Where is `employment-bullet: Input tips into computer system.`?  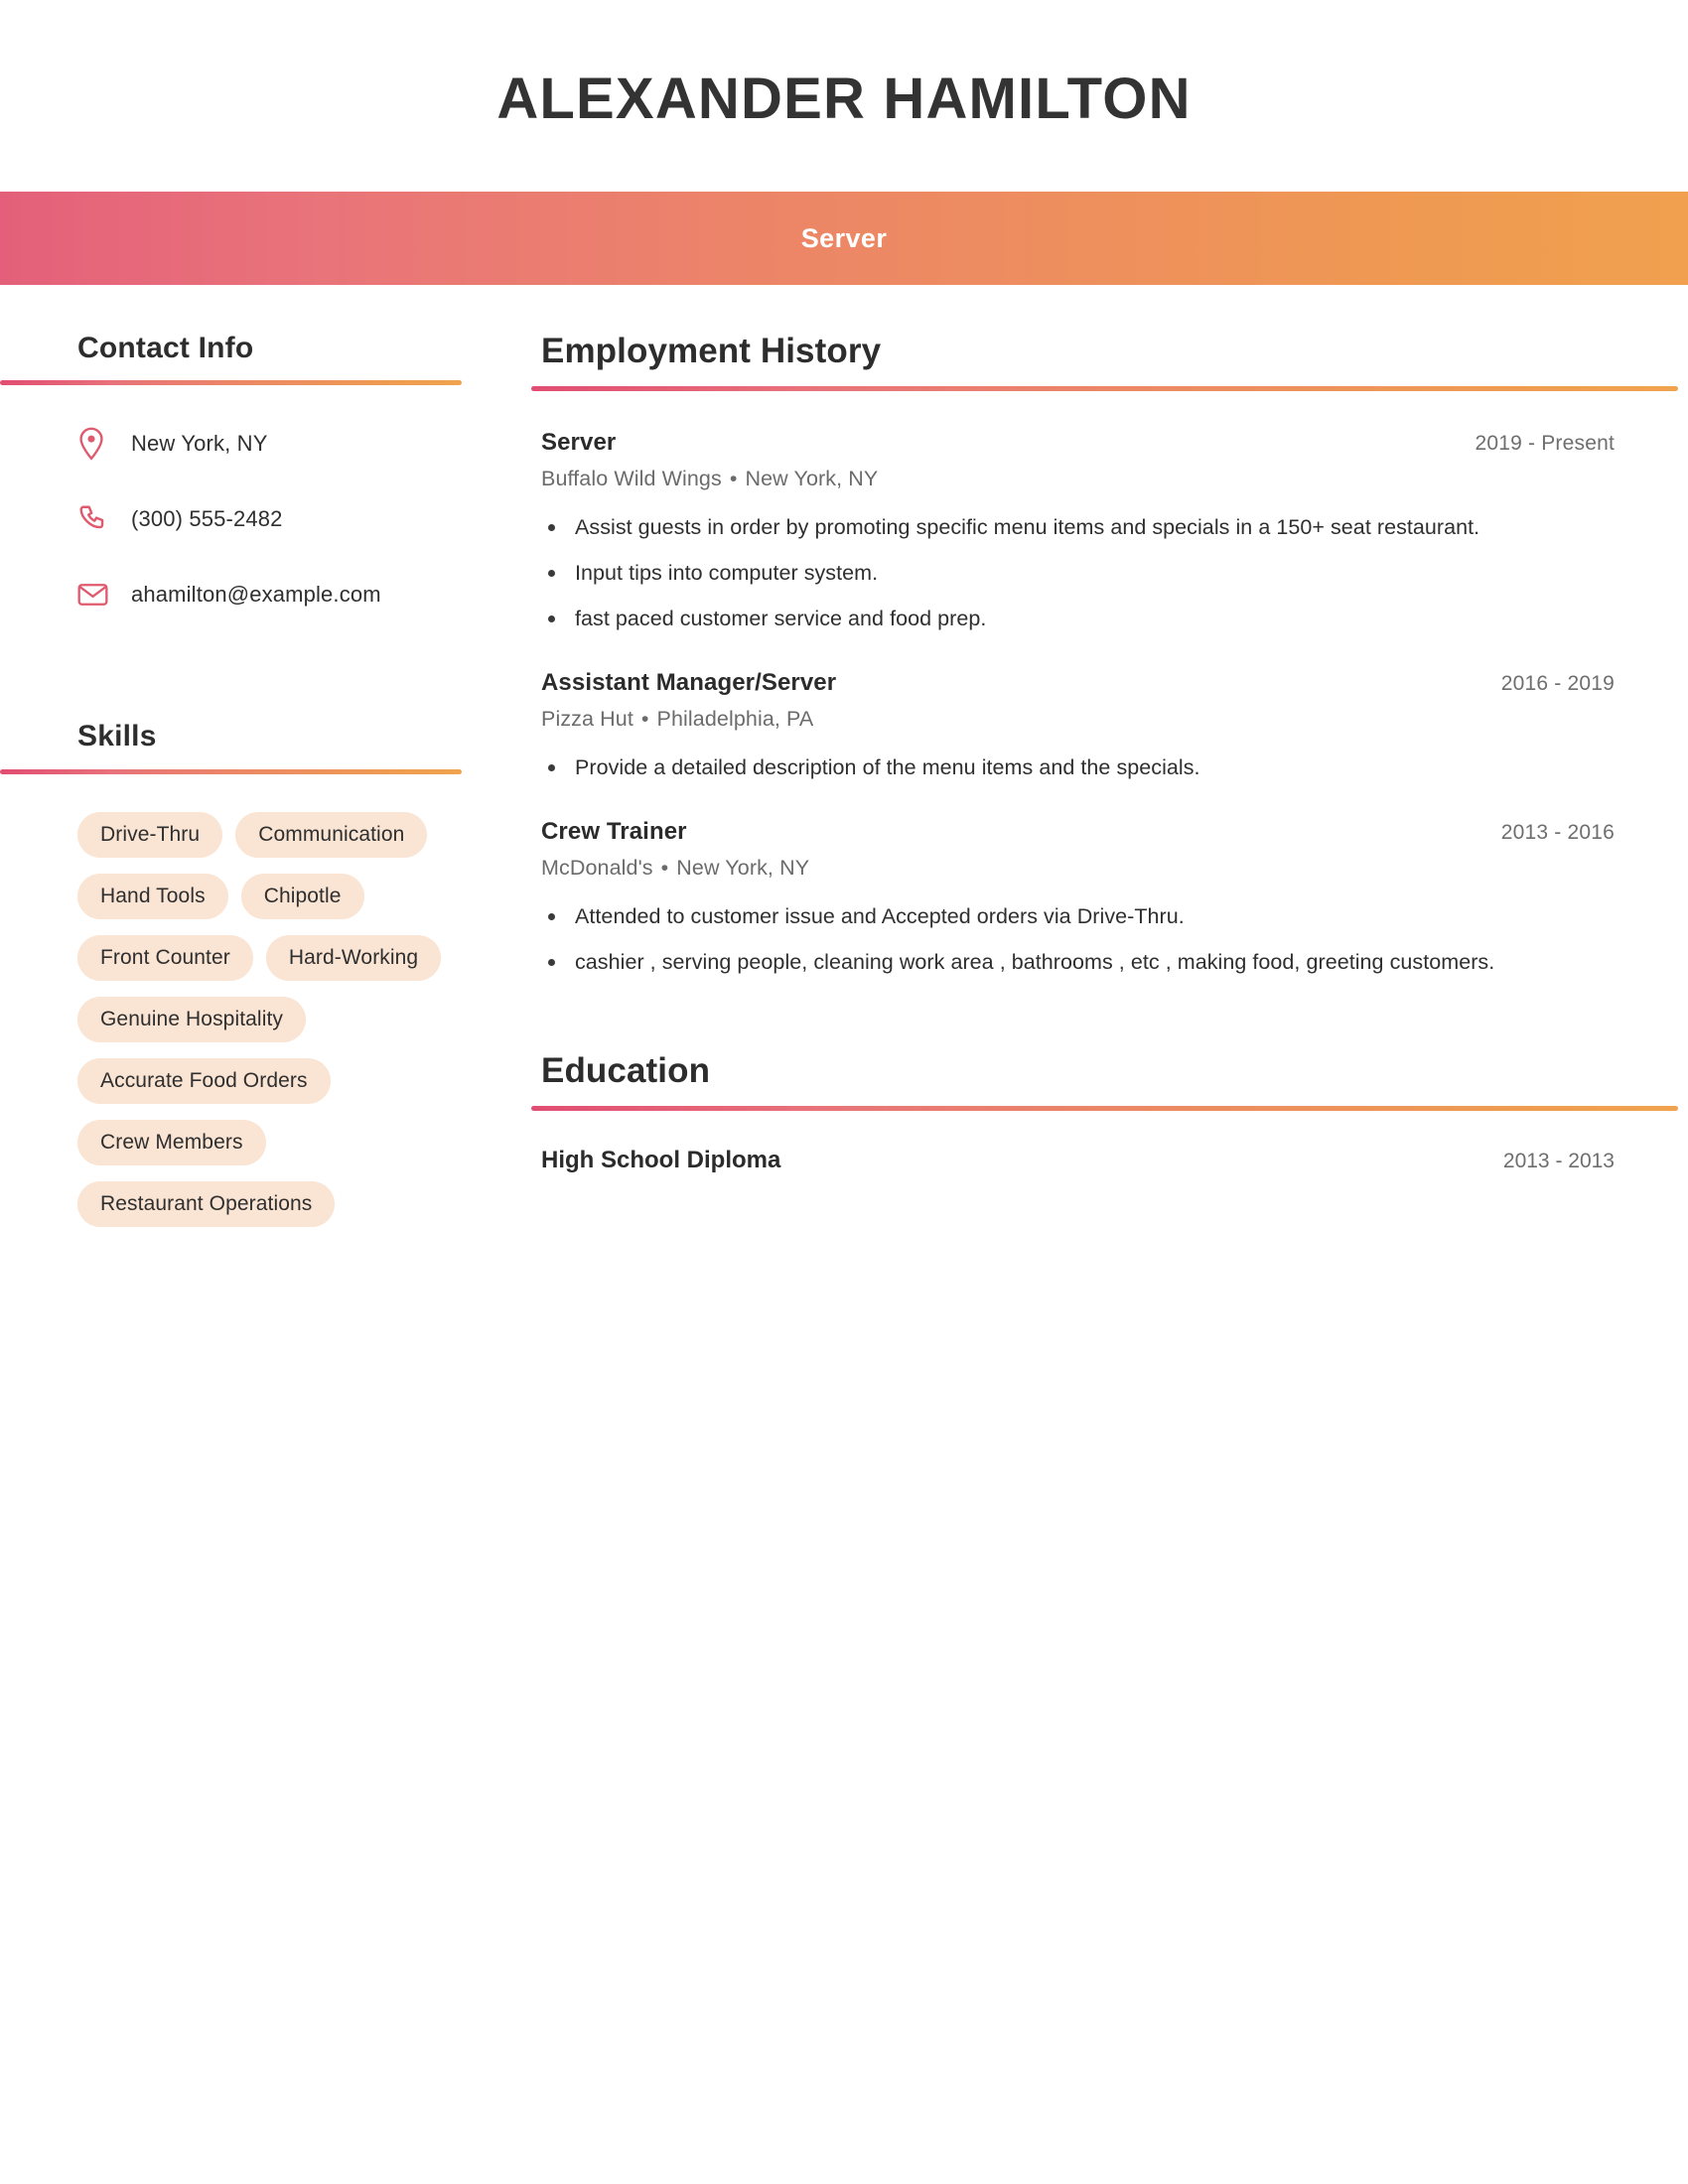
employment-bullet: Input tips into computer system. is located at coordinates (1078, 573).